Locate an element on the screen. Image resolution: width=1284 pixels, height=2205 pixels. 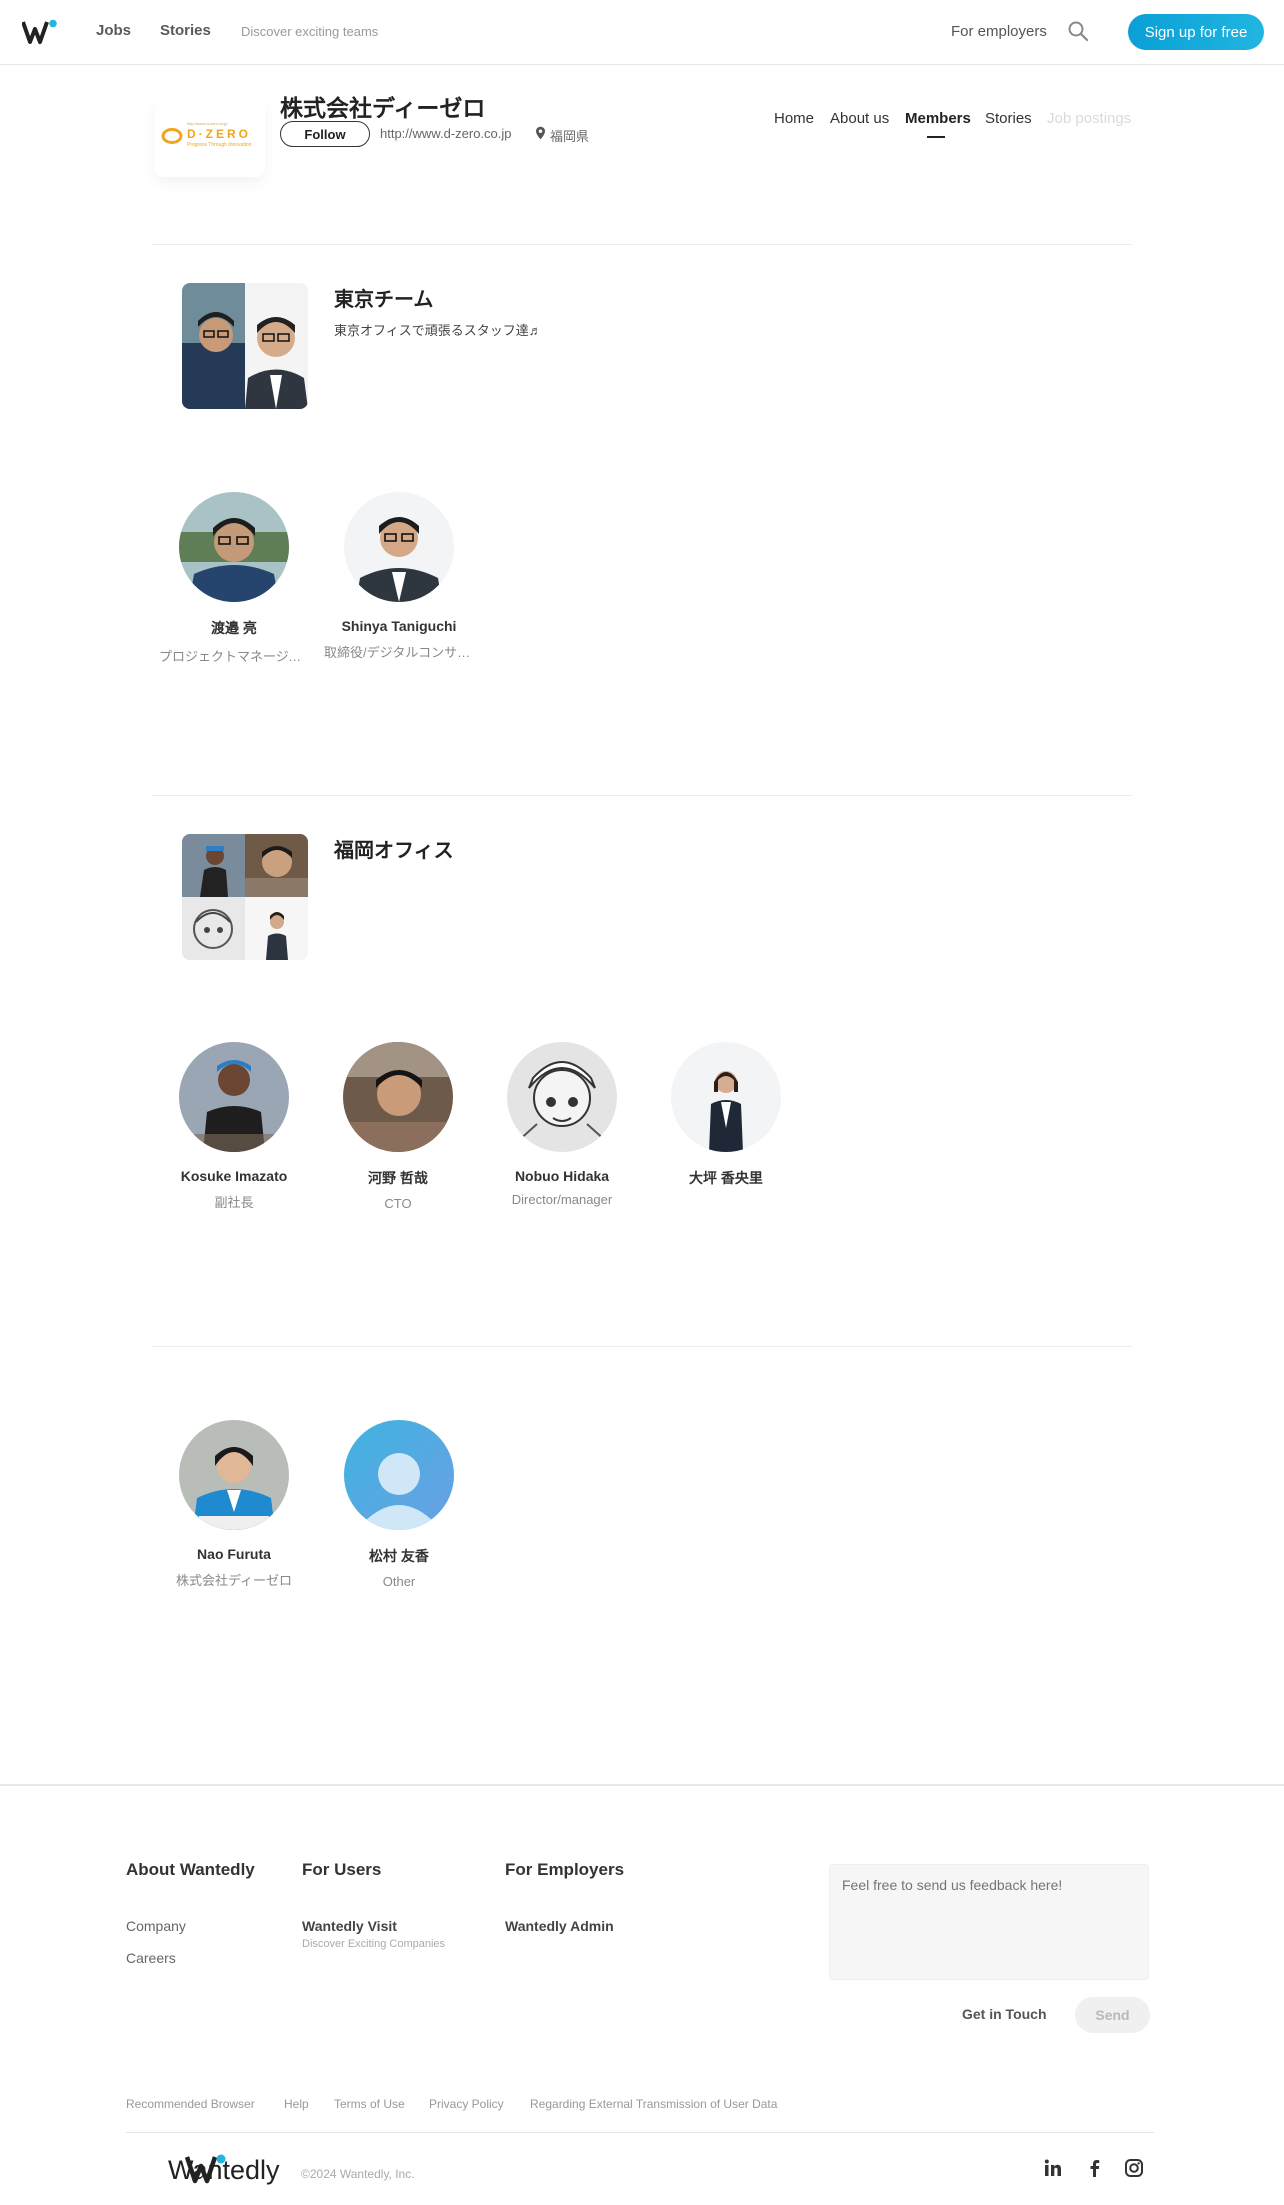
tab-stories: Stories is located at coordinates (1008, 118).